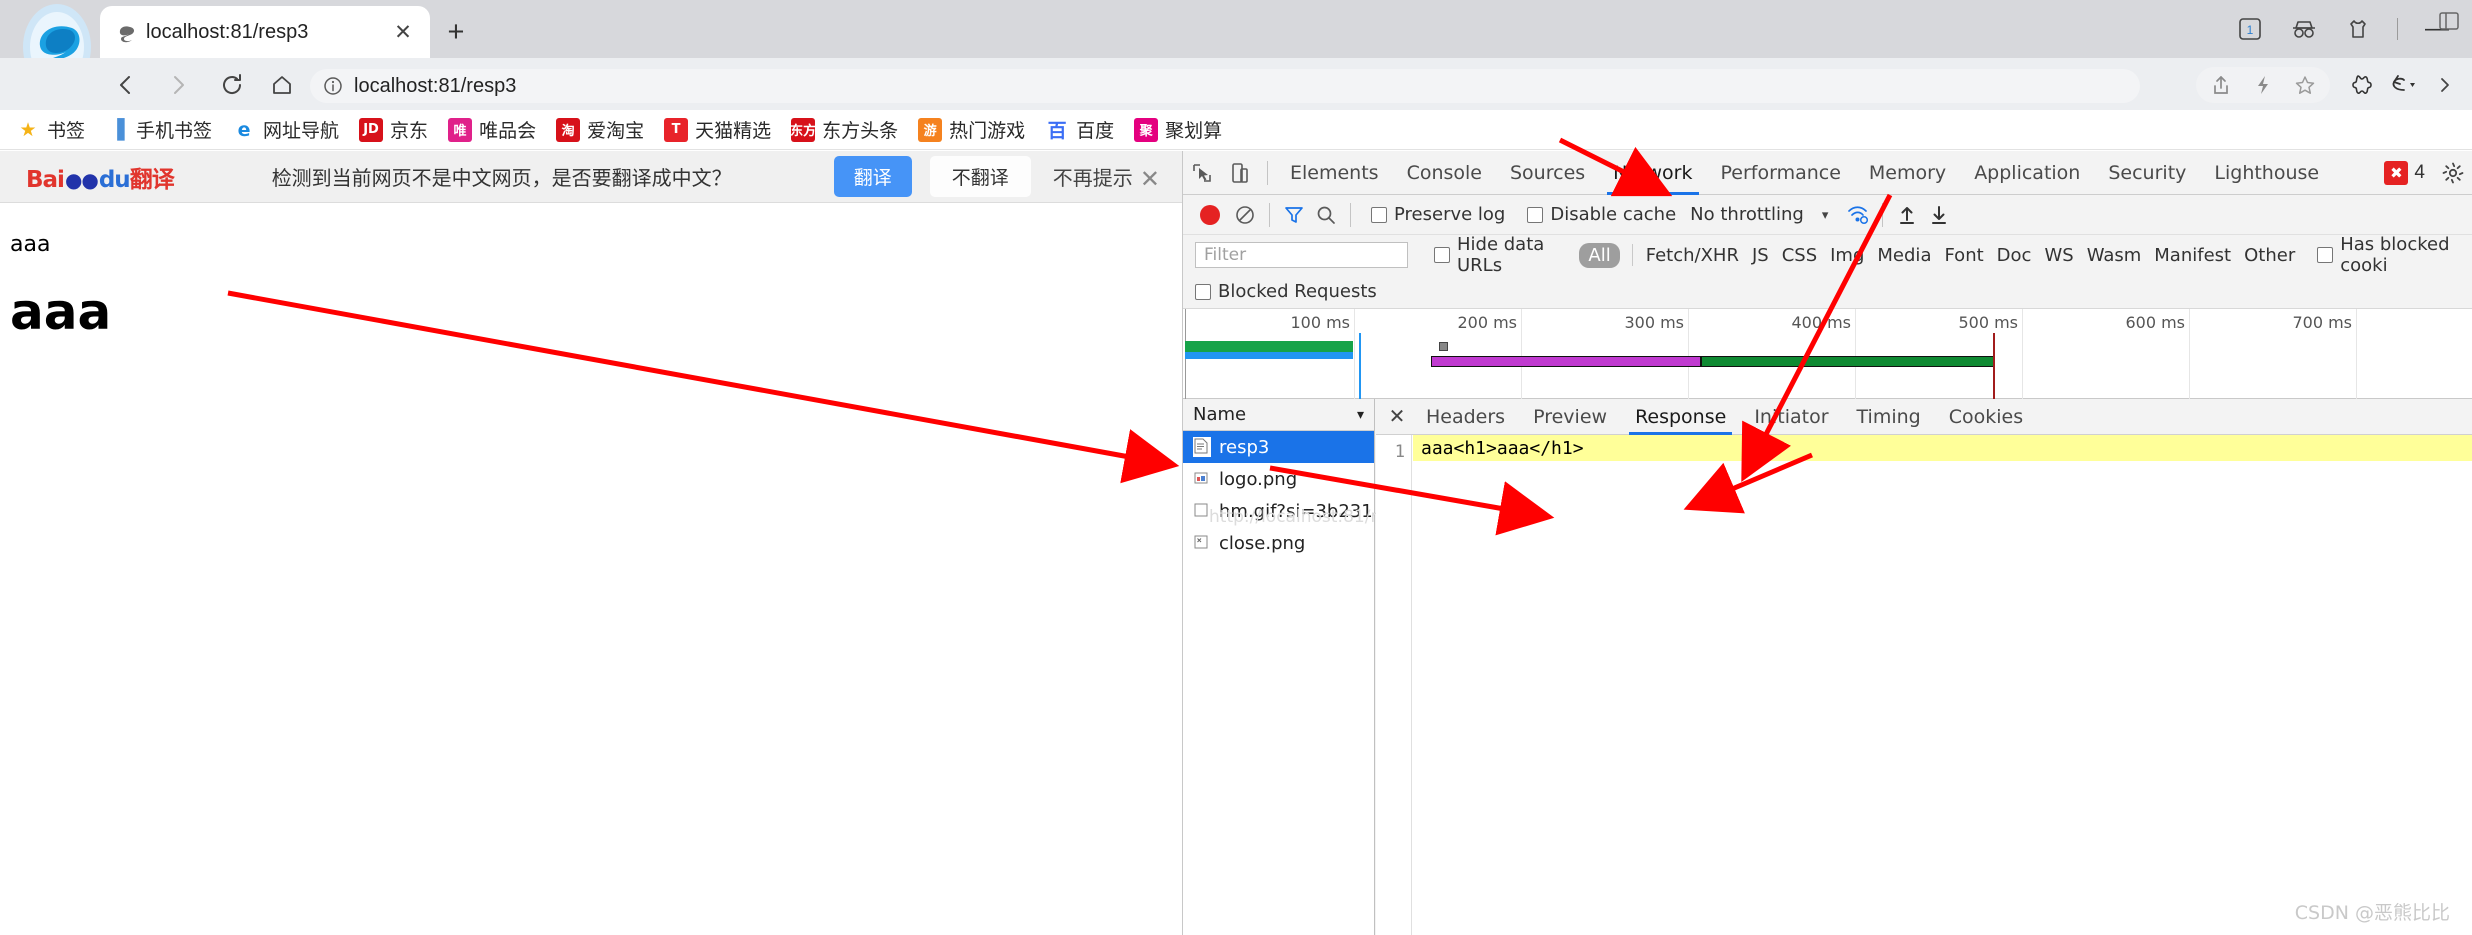 This screenshot has width=2472, height=935. What do you see at coordinates (492, 129) in the screenshot?
I see `bookmark-item: 唯唯品会` at bounding box center [492, 129].